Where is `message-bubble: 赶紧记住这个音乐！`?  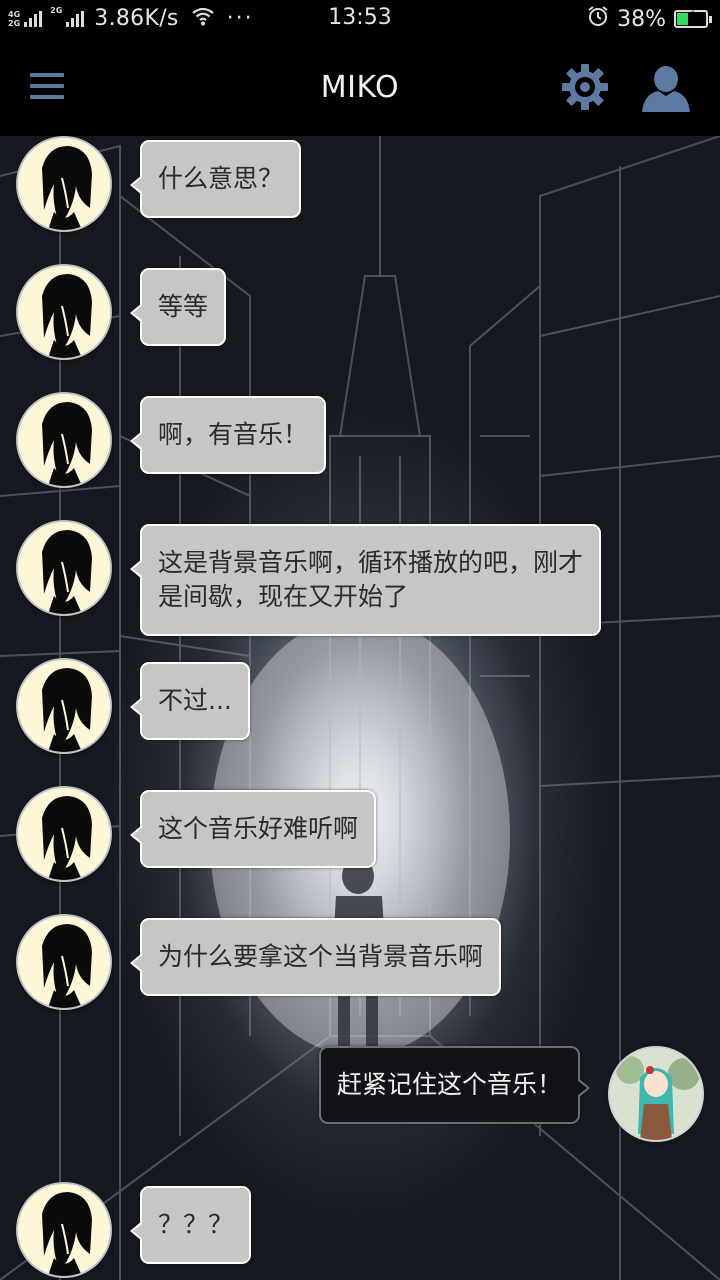
message-bubble: 赶紧记住这个音乐！ is located at coordinates (454, 1085).